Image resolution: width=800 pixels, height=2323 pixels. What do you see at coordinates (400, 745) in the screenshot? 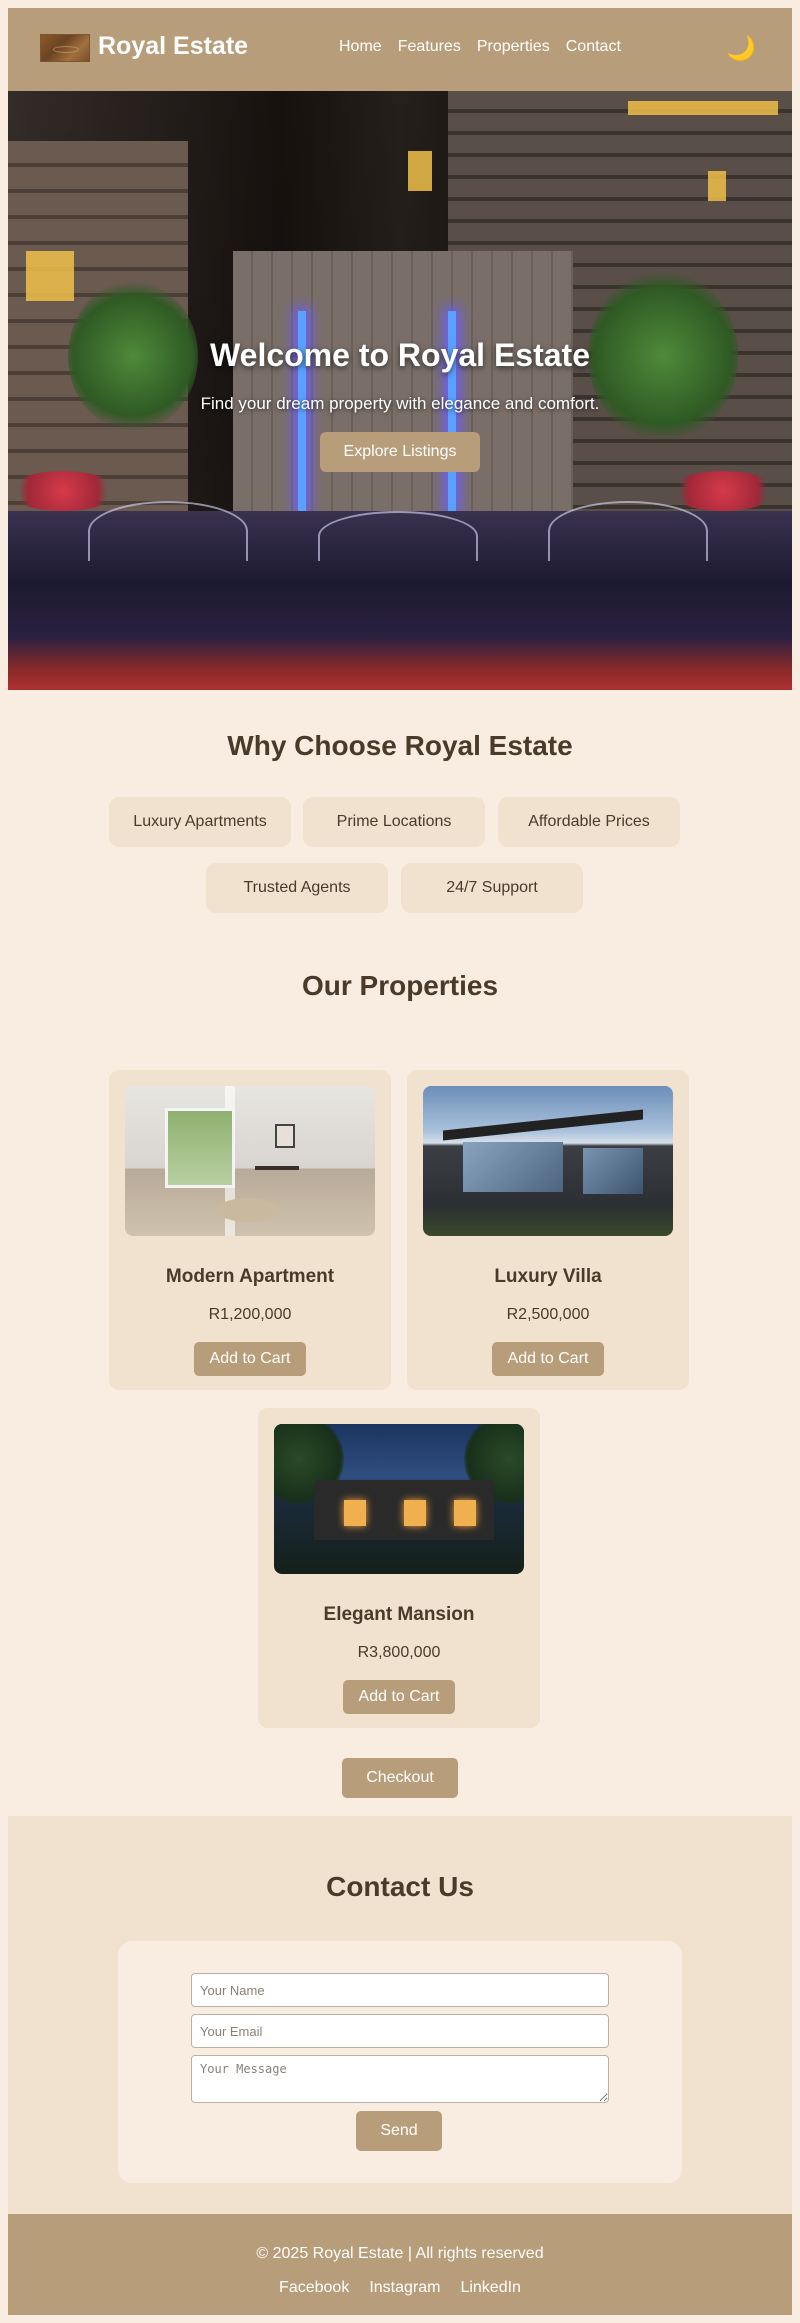
I see `features-title: Why Choose Royal Estate` at bounding box center [400, 745].